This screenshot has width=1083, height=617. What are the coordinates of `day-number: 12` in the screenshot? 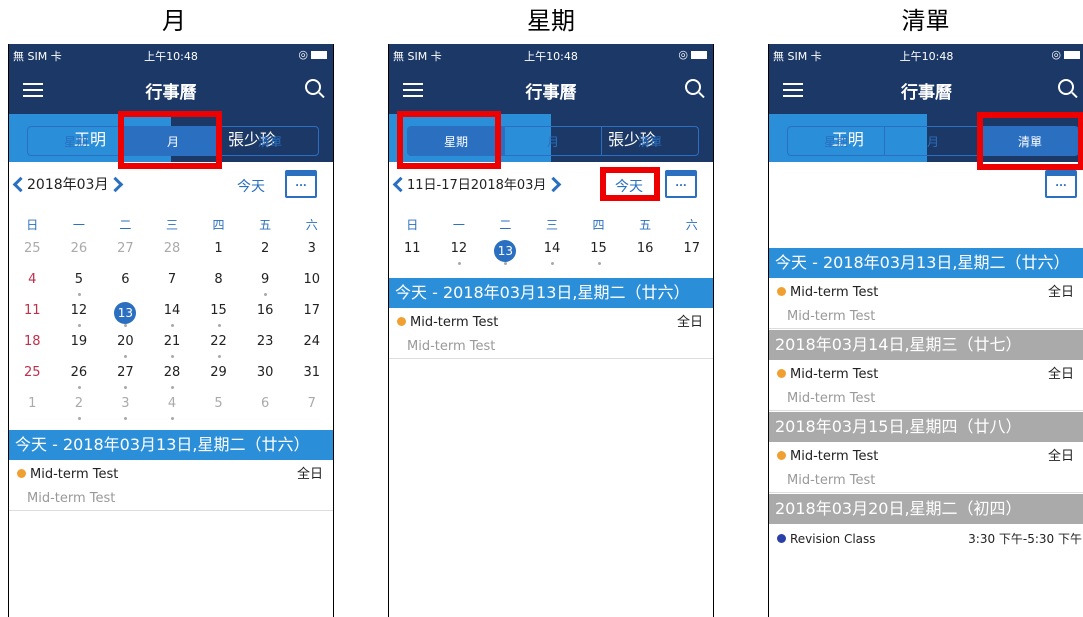 It's located at (79, 310).